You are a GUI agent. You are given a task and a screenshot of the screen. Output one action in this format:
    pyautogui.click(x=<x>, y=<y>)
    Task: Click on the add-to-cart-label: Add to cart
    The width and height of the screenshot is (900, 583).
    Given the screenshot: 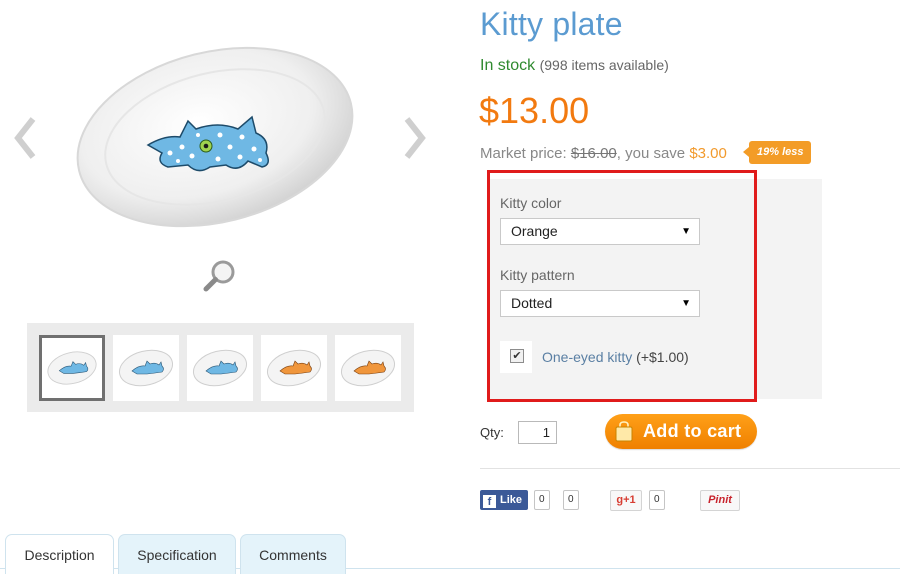 What is the action you would take?
    pyautogui.click(x=692, y=431)
    